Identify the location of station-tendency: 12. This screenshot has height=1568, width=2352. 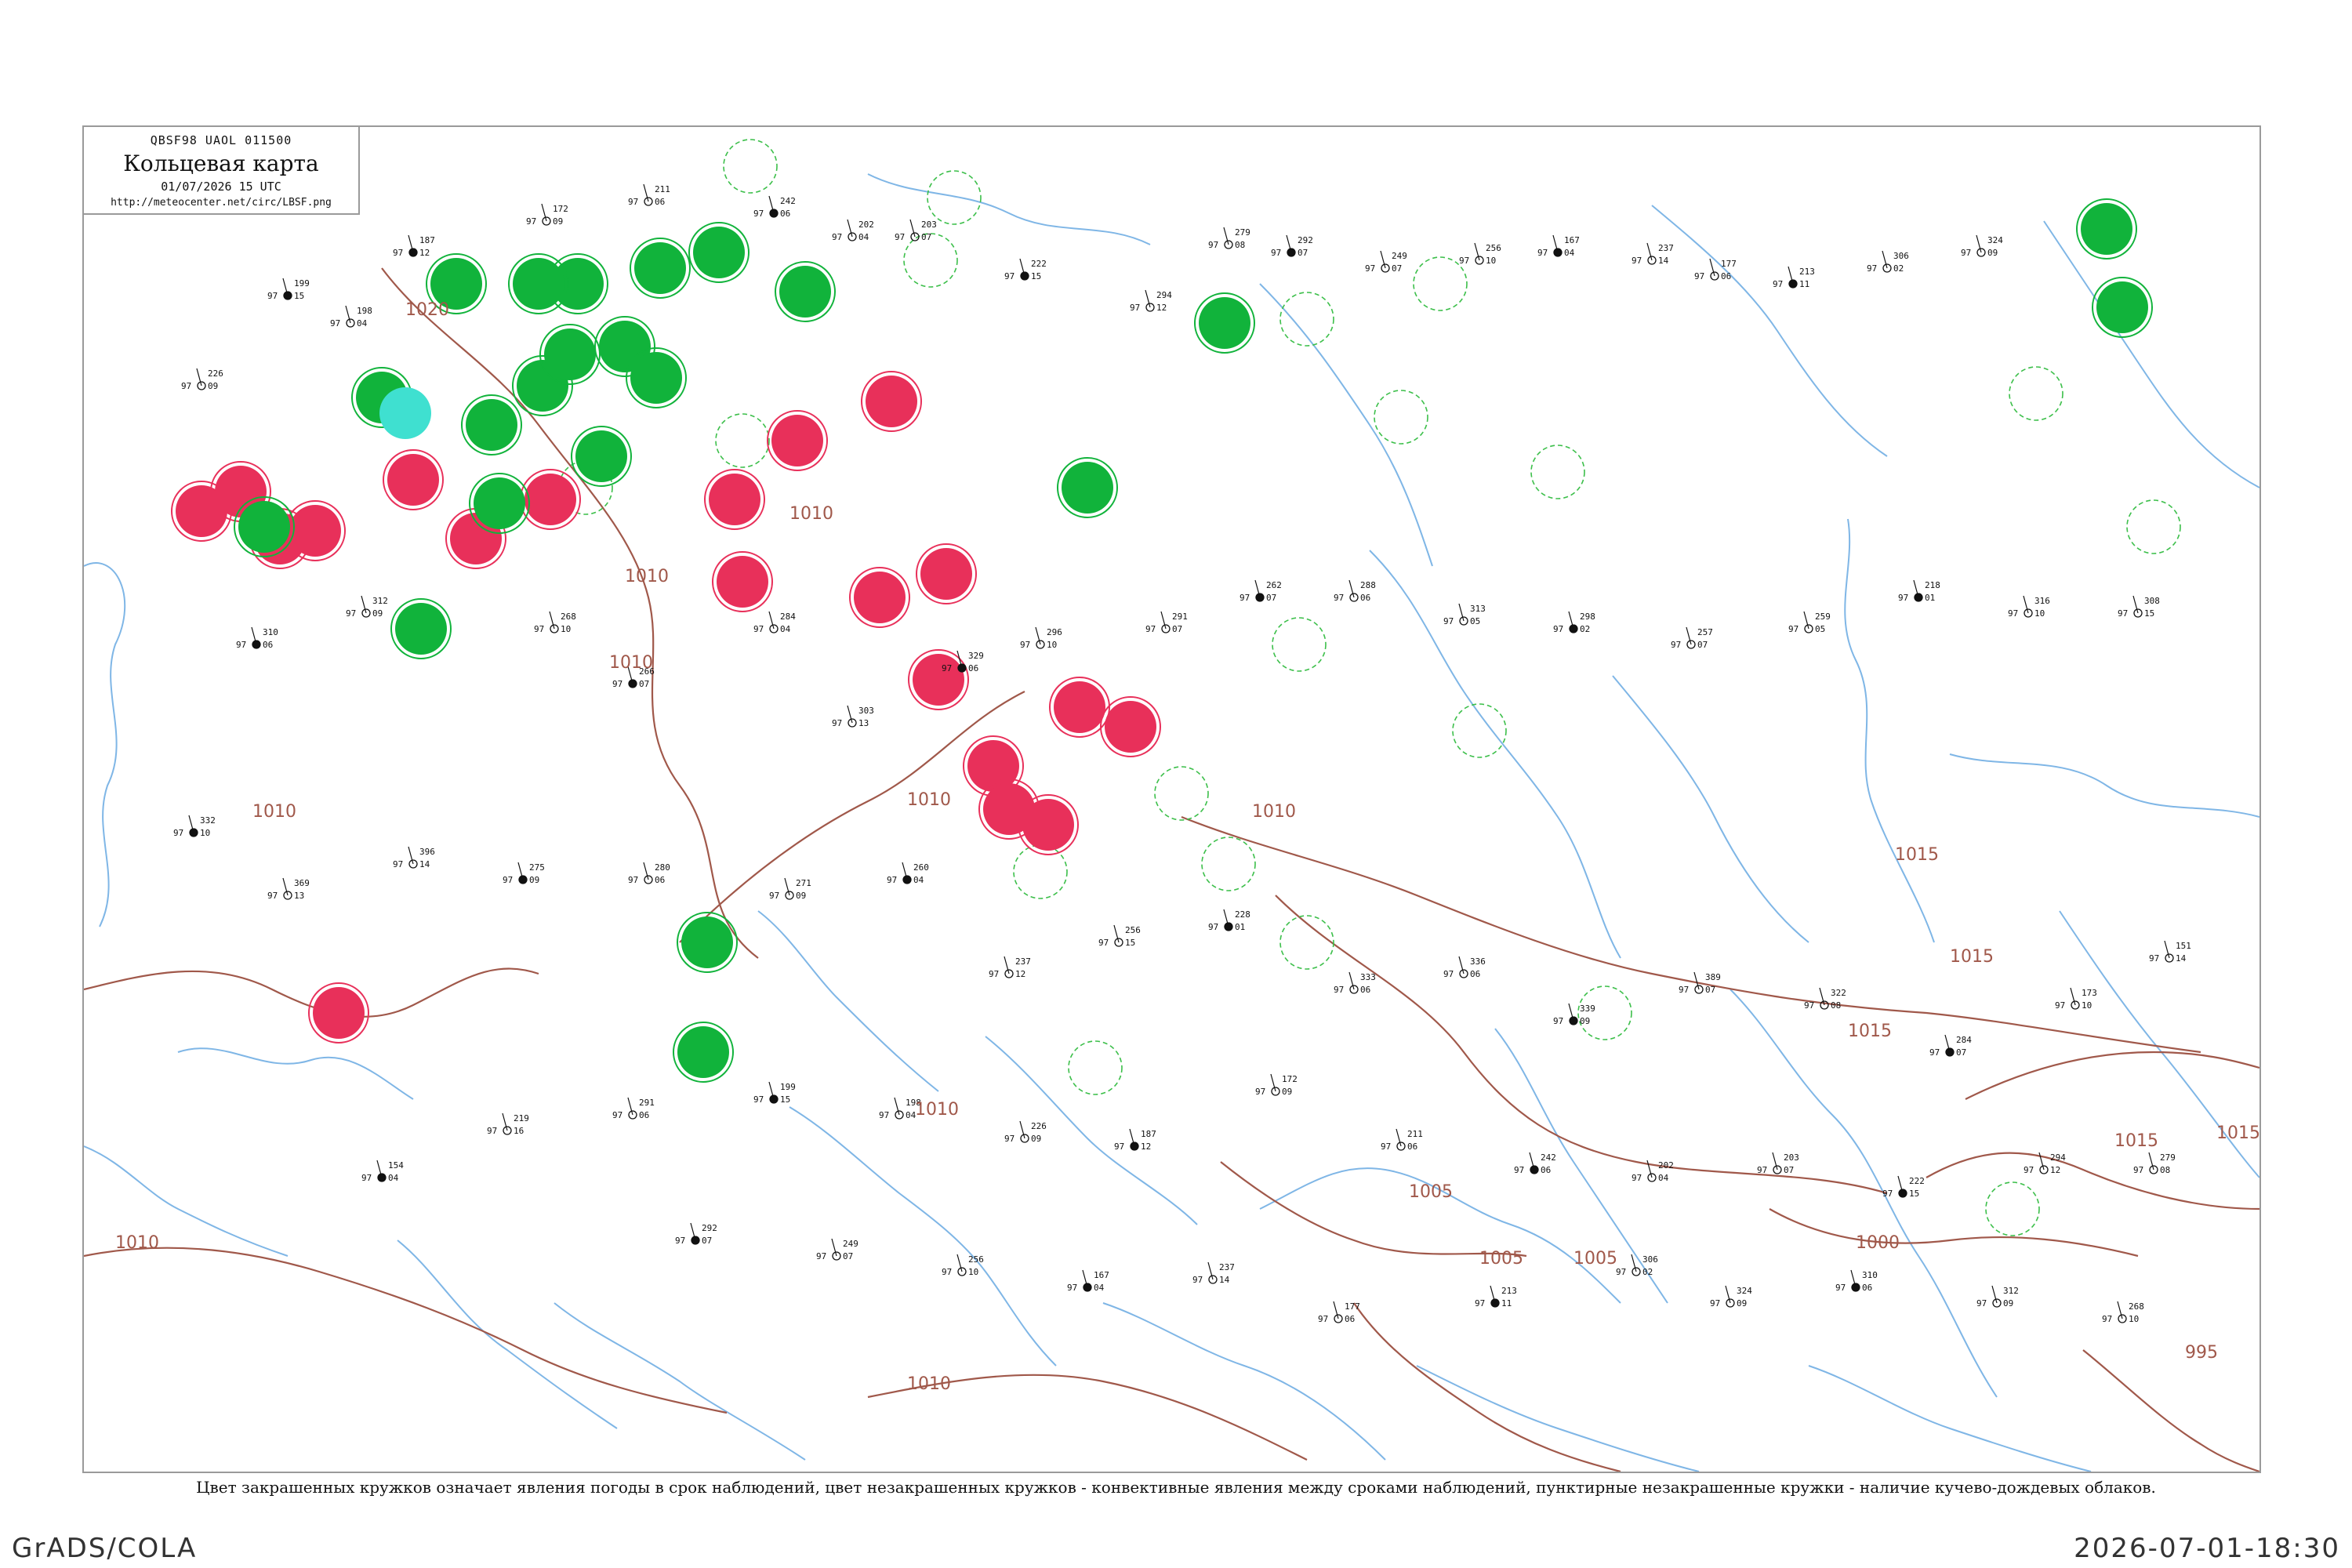
(1146, 1147).